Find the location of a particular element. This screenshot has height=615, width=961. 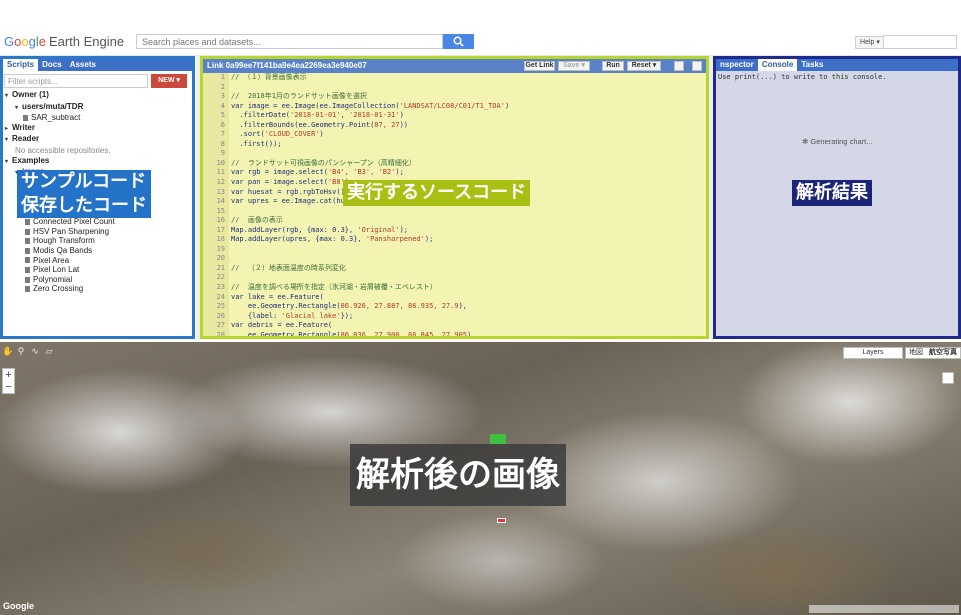

code-token: ee.Geometry.Rectangle( is located at coordinates (286, 334).